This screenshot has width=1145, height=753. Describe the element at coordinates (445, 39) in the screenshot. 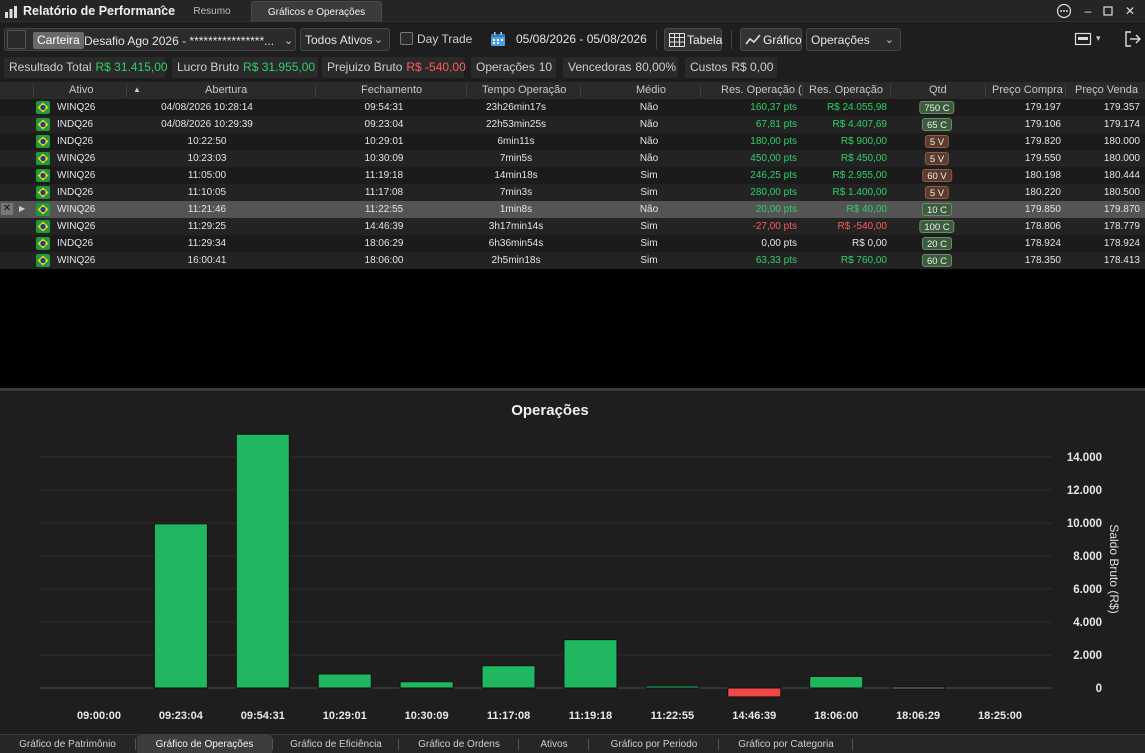

I see `daytrade-label: Day Trade` at that location.